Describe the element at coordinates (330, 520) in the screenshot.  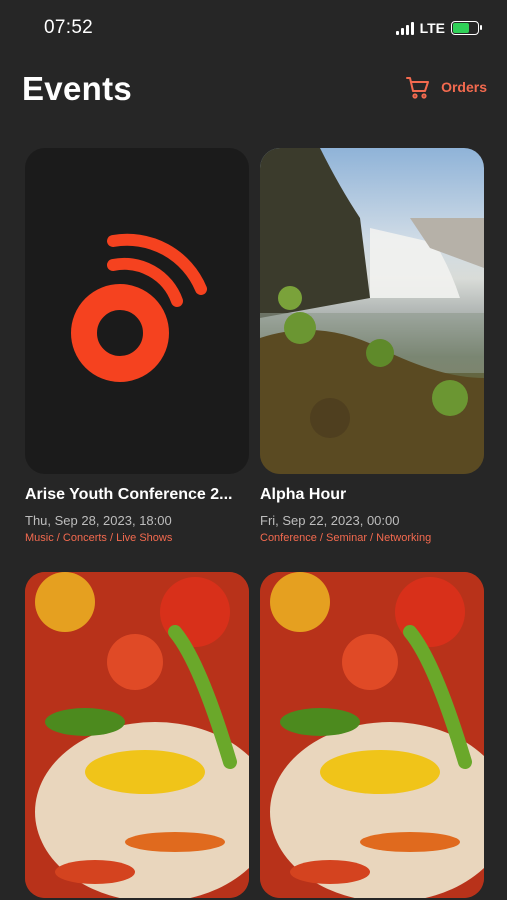
I see `event-date: Fri, Sep 22, 2023, 00:00` at that location.